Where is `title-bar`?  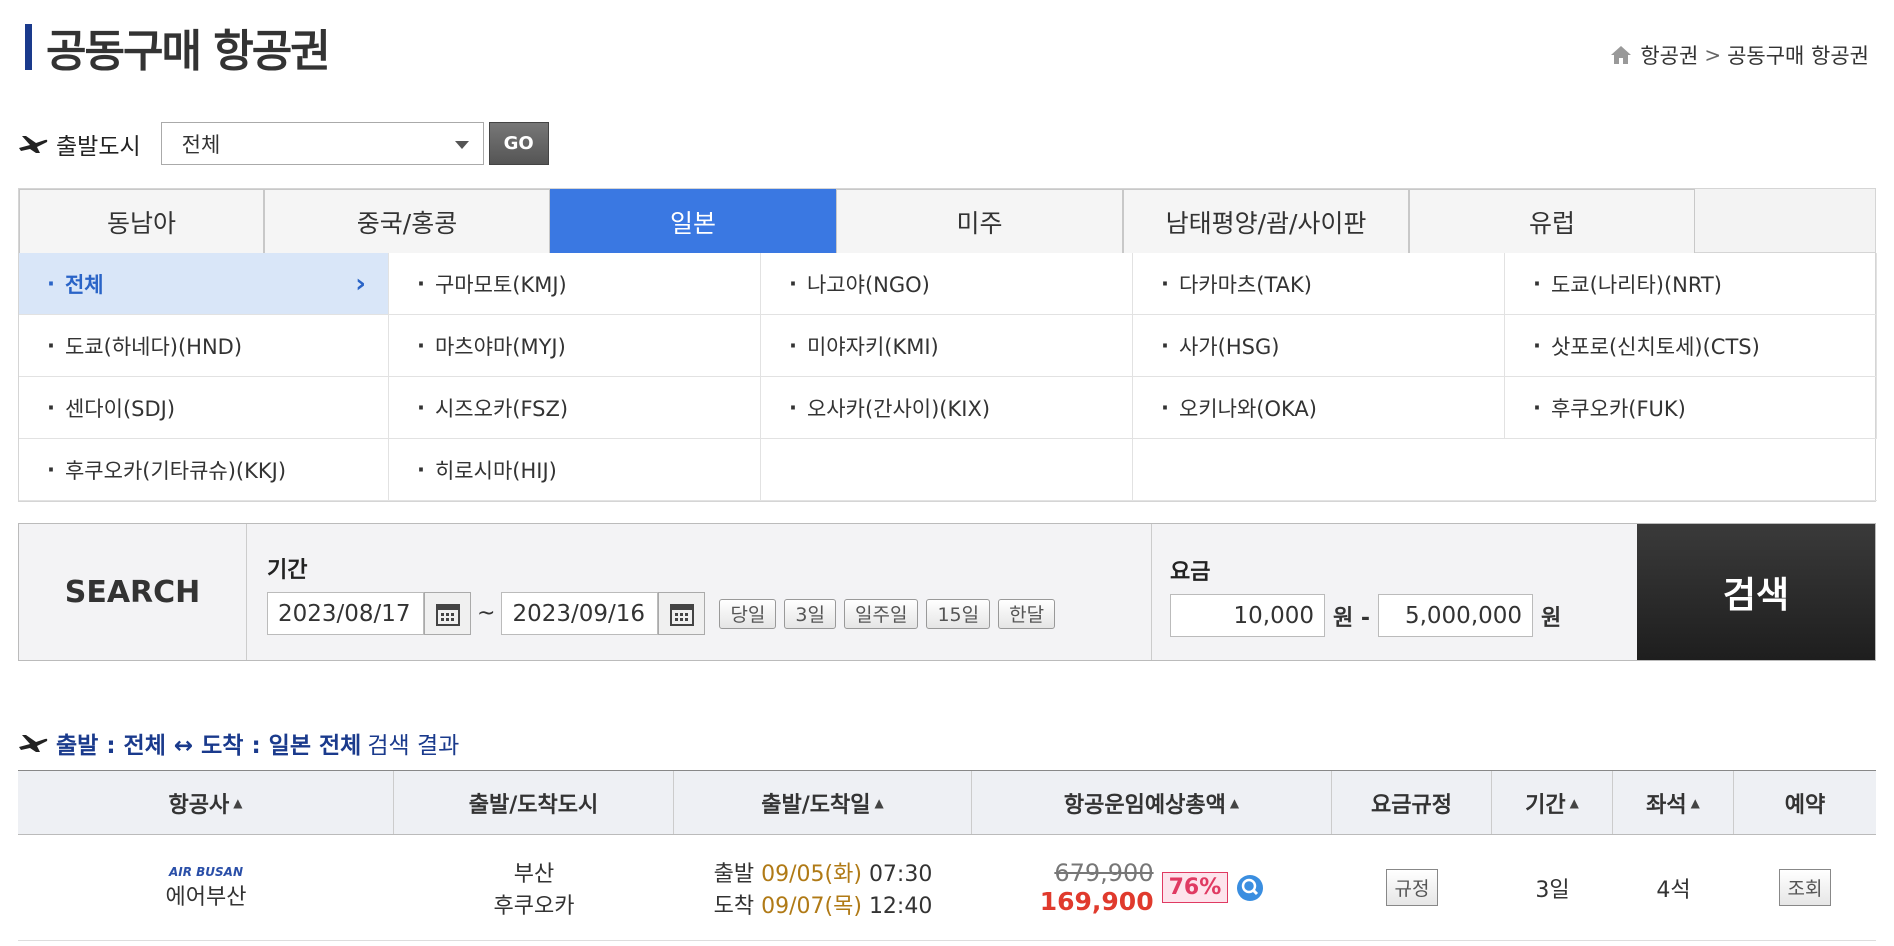
title-bar is located at coordinates (28, 47).